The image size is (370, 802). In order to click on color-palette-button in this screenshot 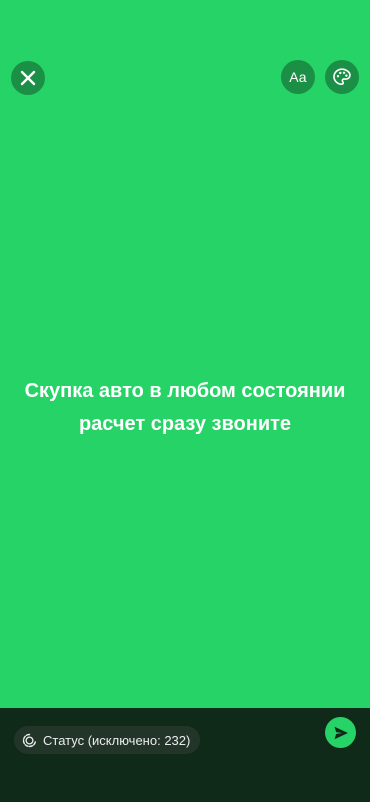, I will do `click(342, 77)`.